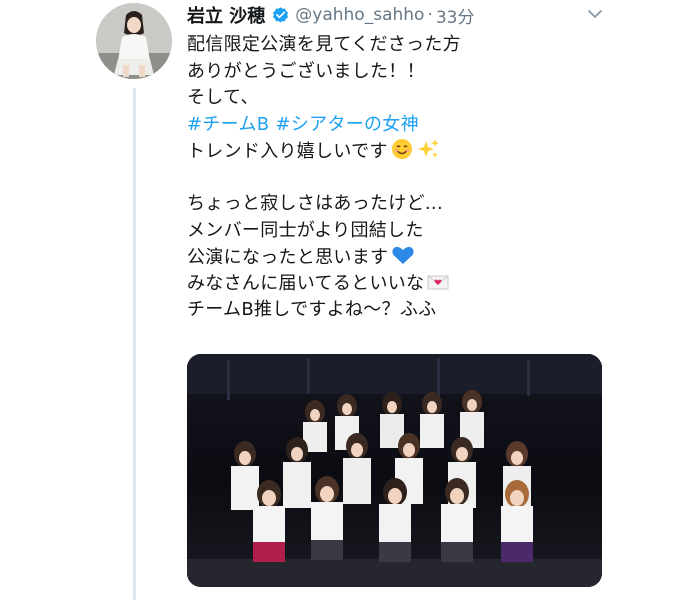  Describe the element at coordinates (438, 286) in the screenshot. I see `love-letter-emoji` at that location.